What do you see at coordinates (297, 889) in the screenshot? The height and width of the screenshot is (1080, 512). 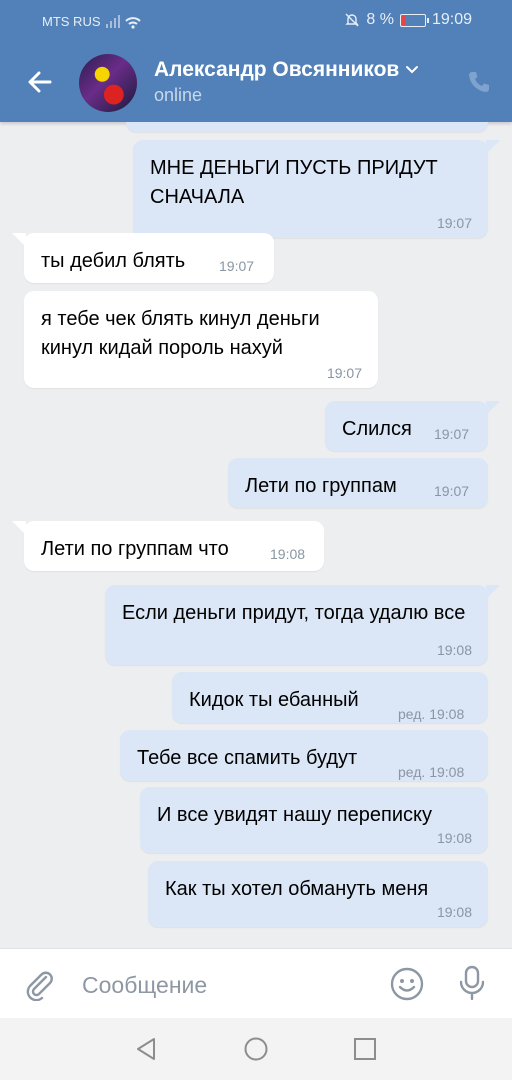 I see `message-text: Как ты хотел обмануть меня` at bounding box center [297, 889].